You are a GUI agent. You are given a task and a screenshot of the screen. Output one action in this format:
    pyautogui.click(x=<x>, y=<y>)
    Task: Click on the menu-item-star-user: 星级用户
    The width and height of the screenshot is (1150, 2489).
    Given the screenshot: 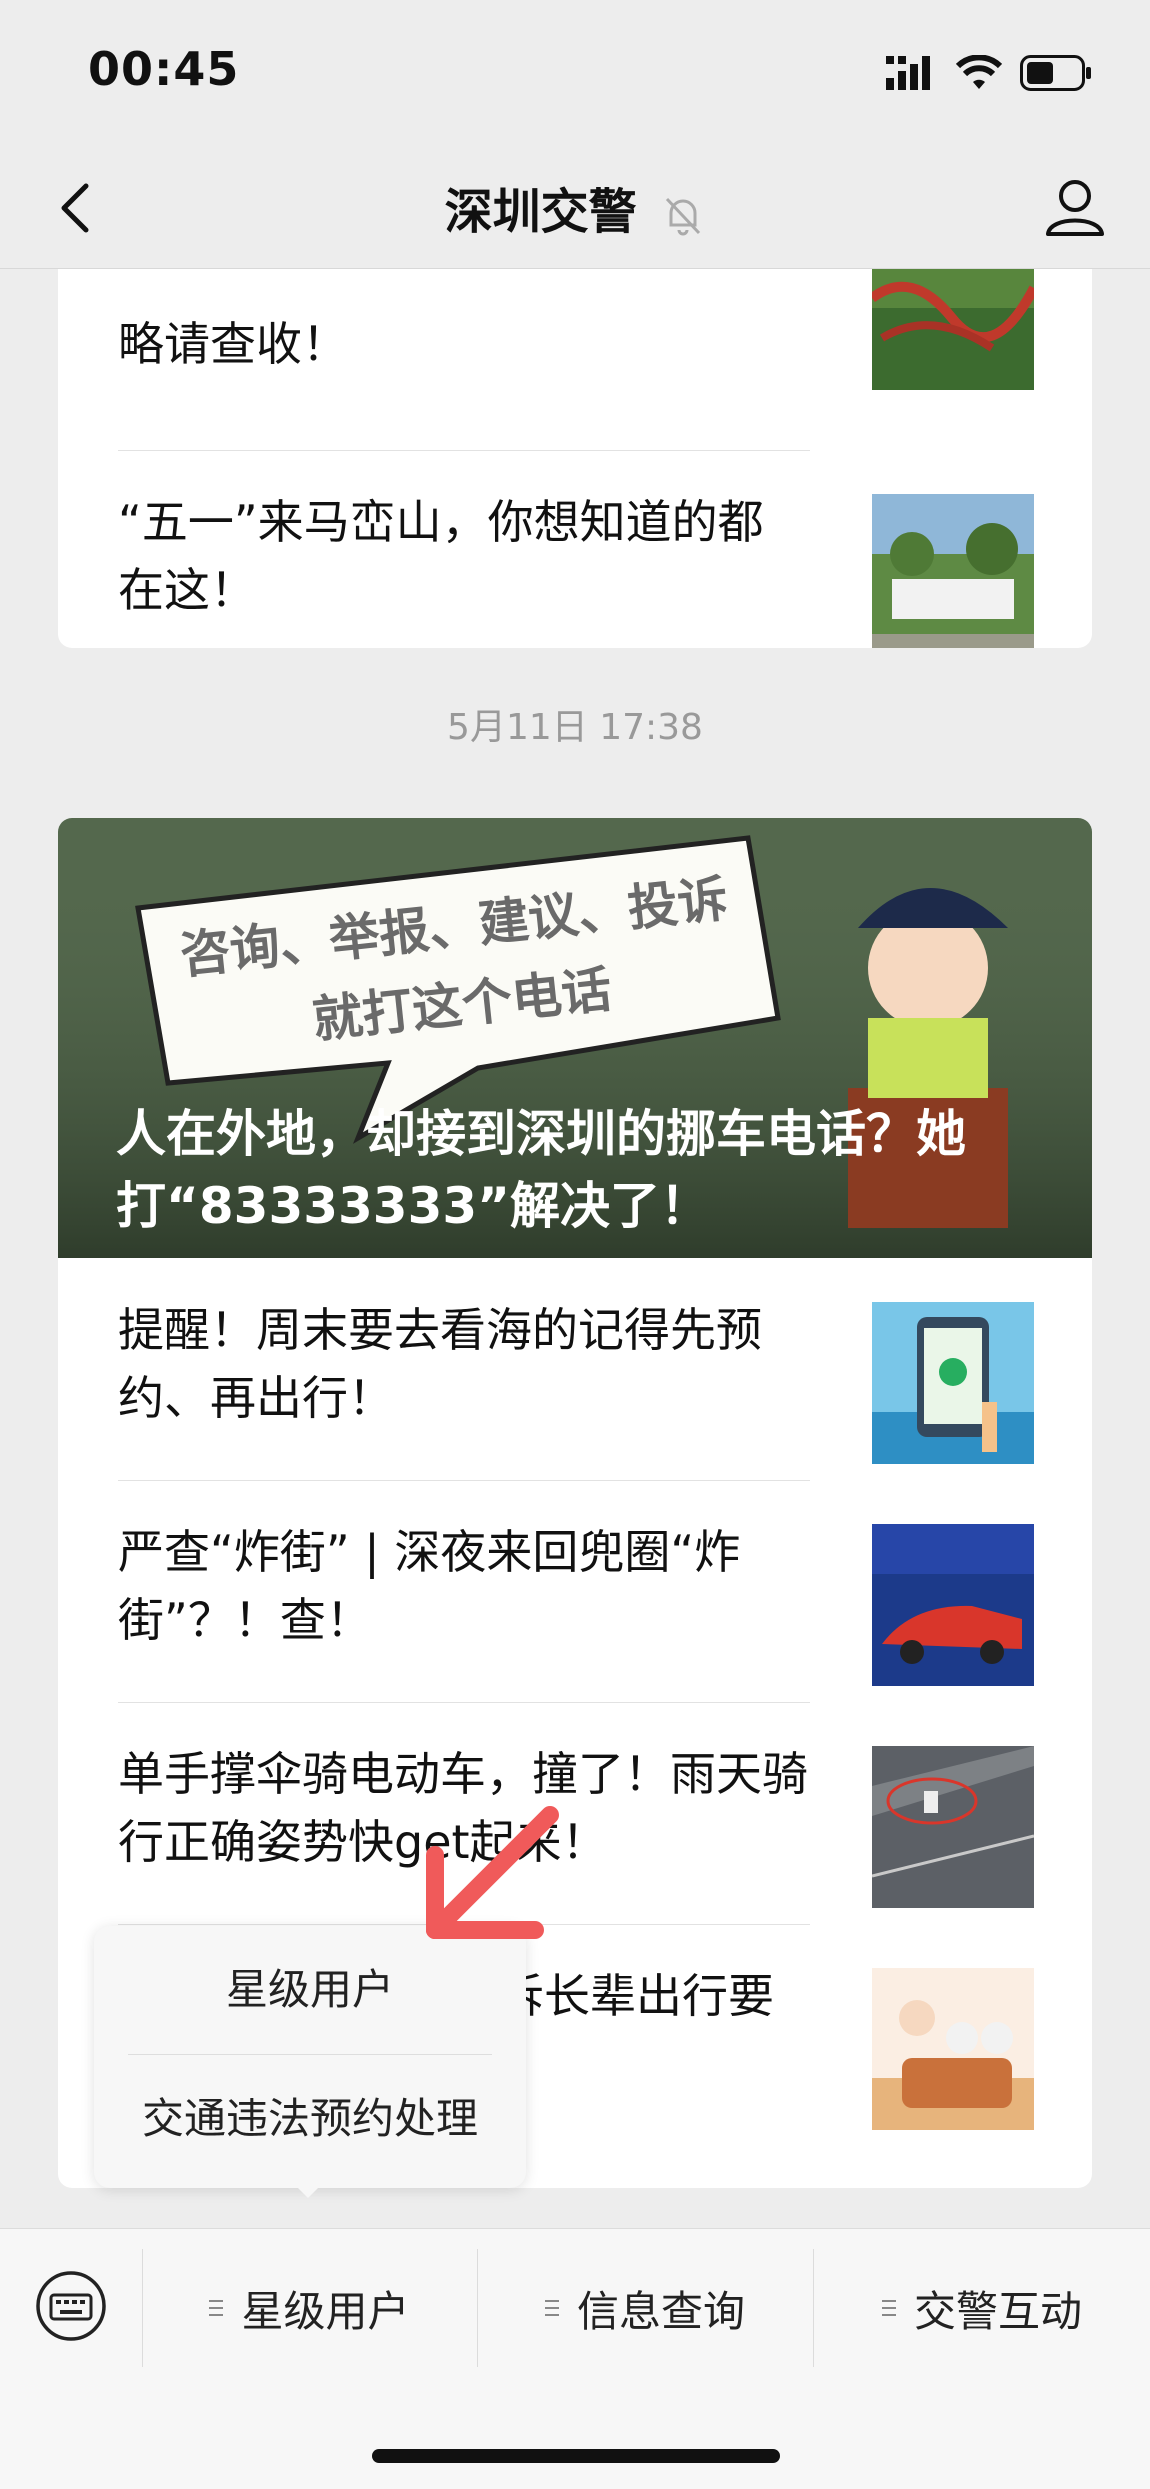 What is the action you would take?
    pyautogui.click(x=309, y=2308)
    